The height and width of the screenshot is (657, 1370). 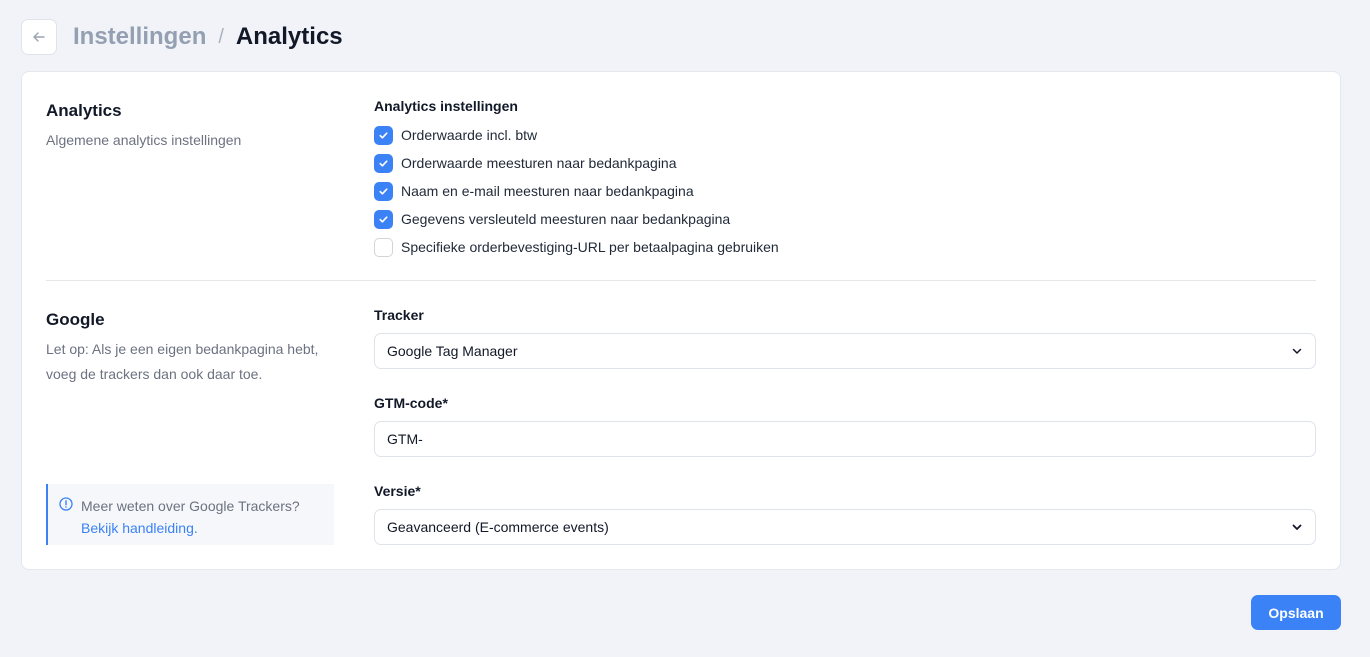 I want to click on version-select: Geavanceerd (E-commerce events), so click(x=845, y=527).